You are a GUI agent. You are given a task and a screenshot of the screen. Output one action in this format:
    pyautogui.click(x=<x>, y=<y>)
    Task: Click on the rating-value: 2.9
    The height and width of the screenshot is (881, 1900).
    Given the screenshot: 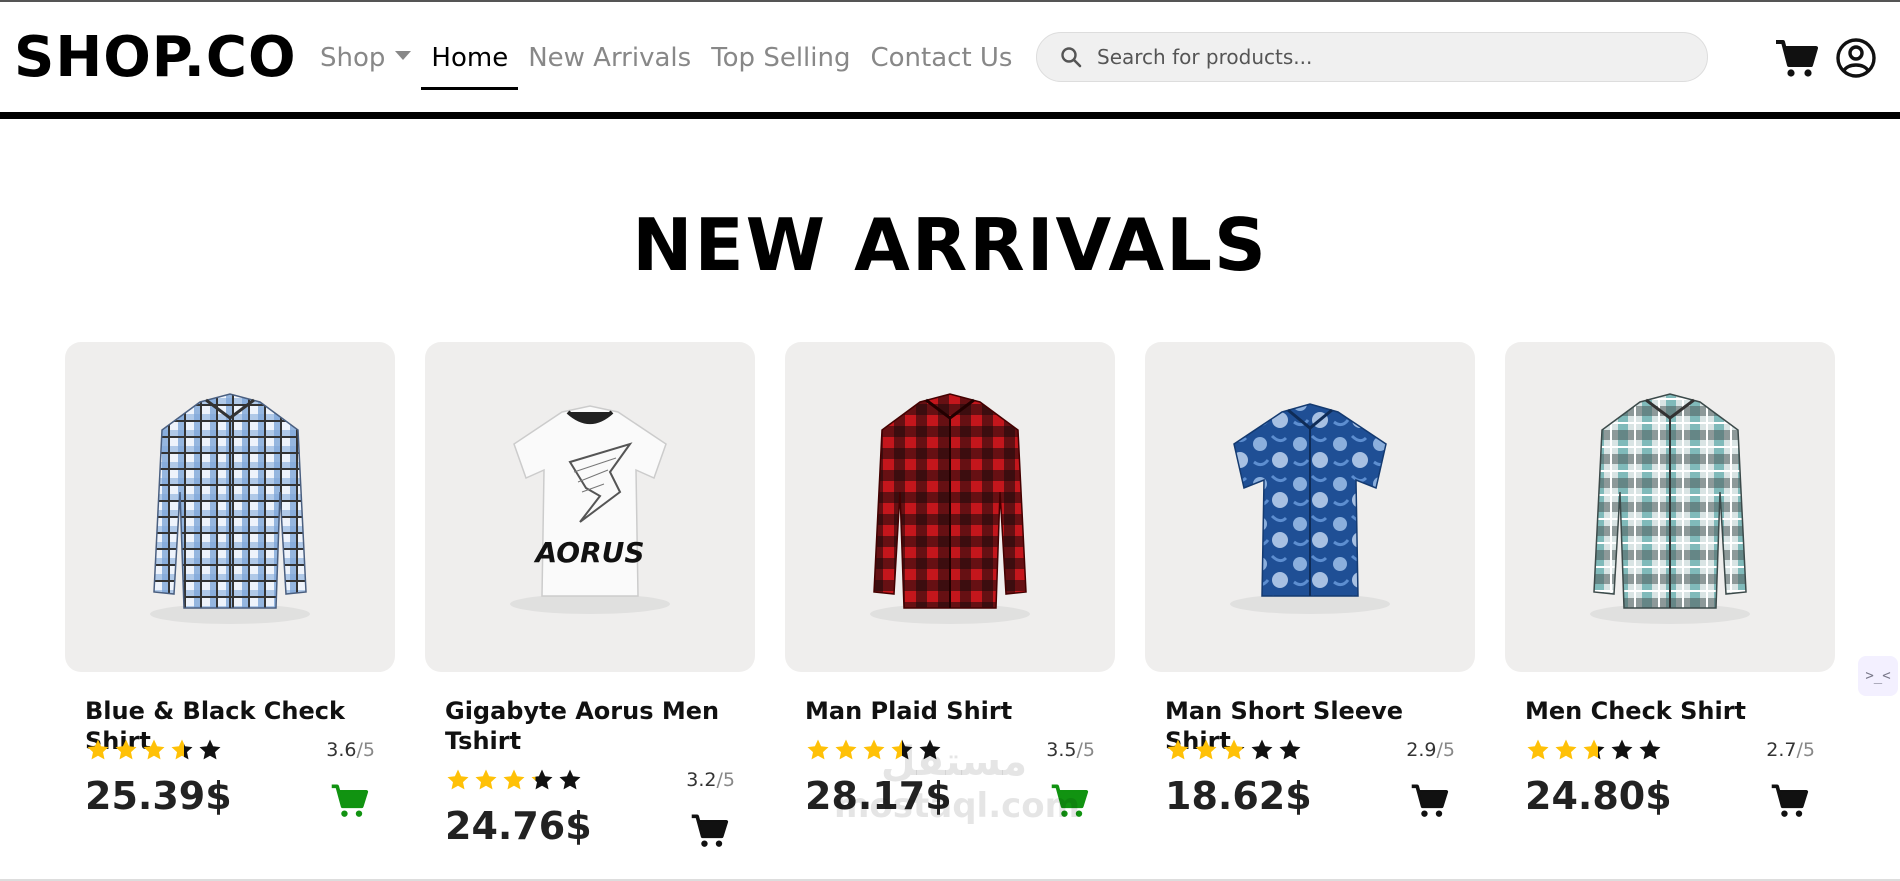 What is the action you would take?
    pyautogui.click(x=1421, y=750)
    